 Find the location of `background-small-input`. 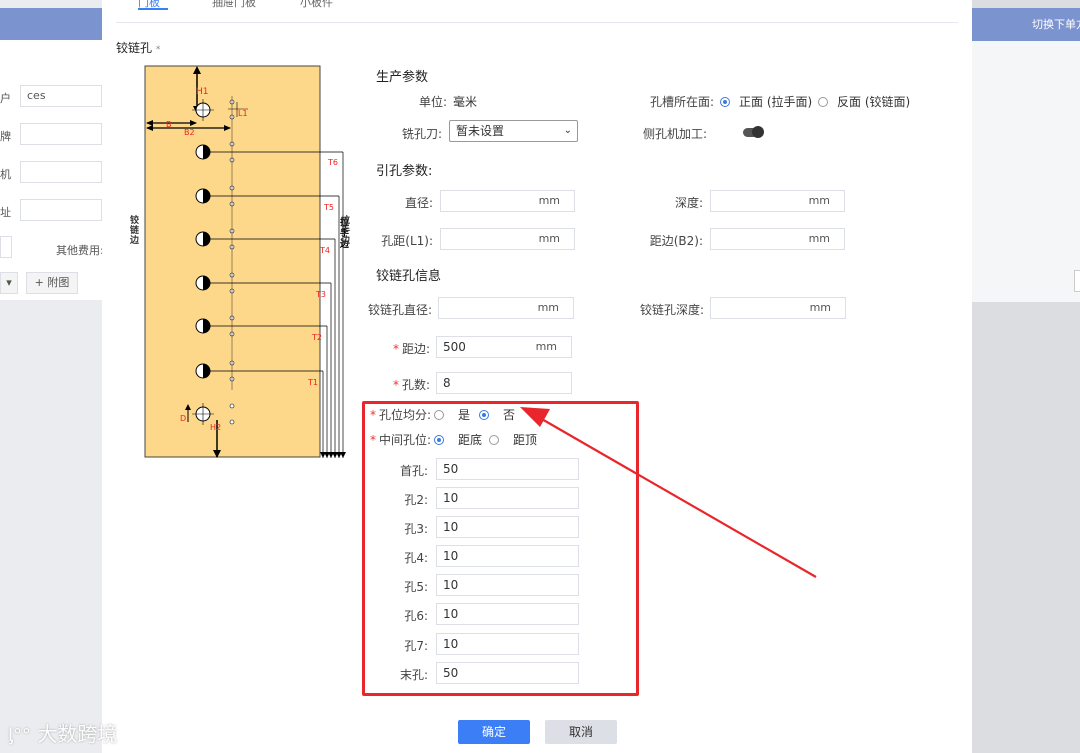

background-small-input is located at coordinates (6, 247).